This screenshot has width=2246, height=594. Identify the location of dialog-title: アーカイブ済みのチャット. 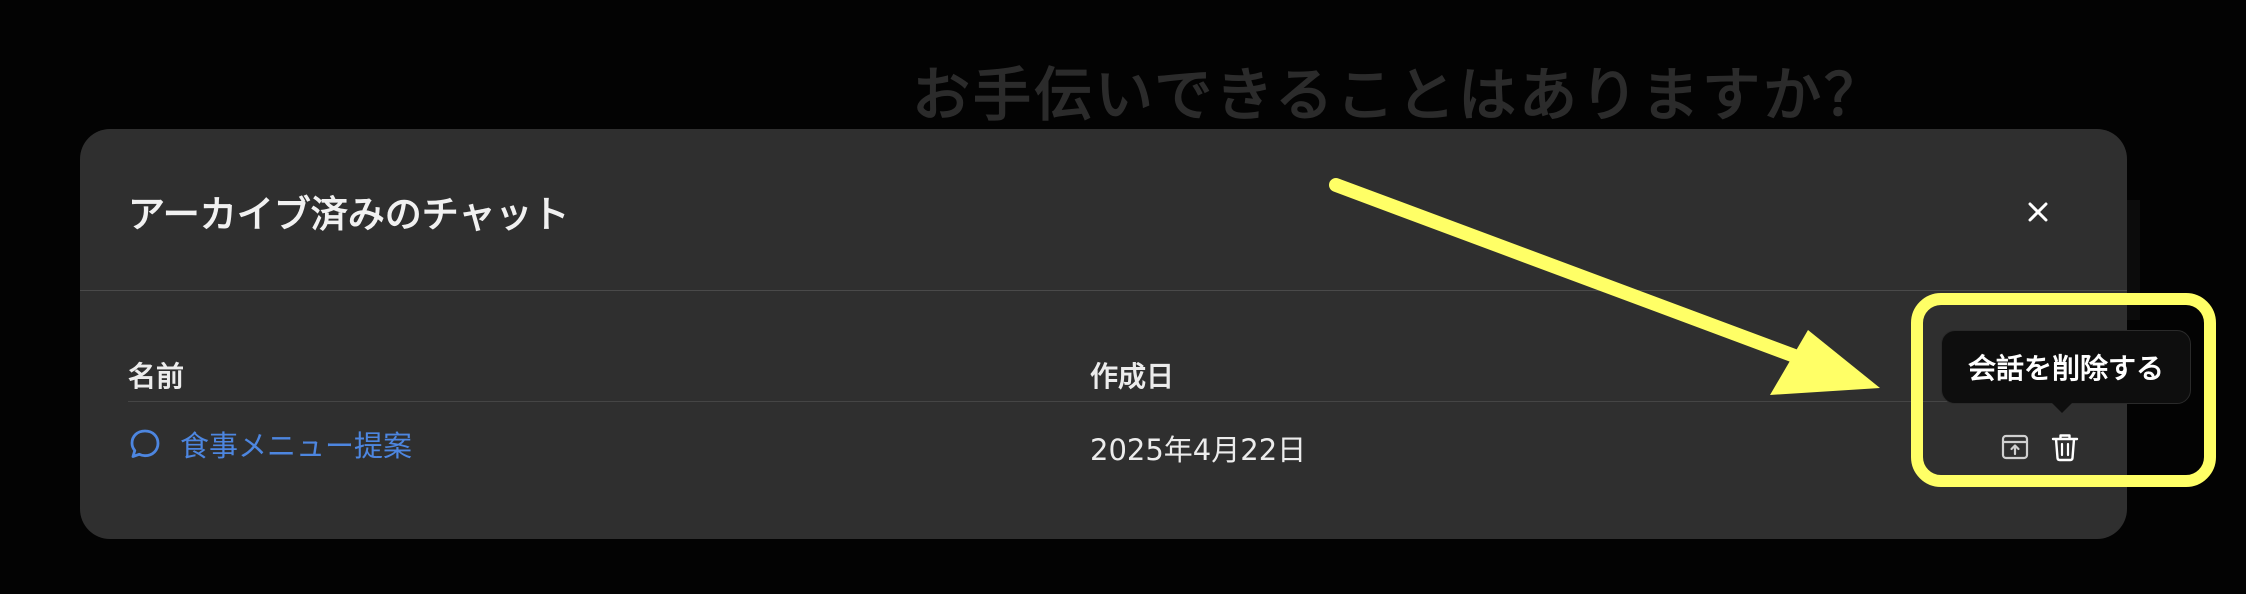
(349, 214).